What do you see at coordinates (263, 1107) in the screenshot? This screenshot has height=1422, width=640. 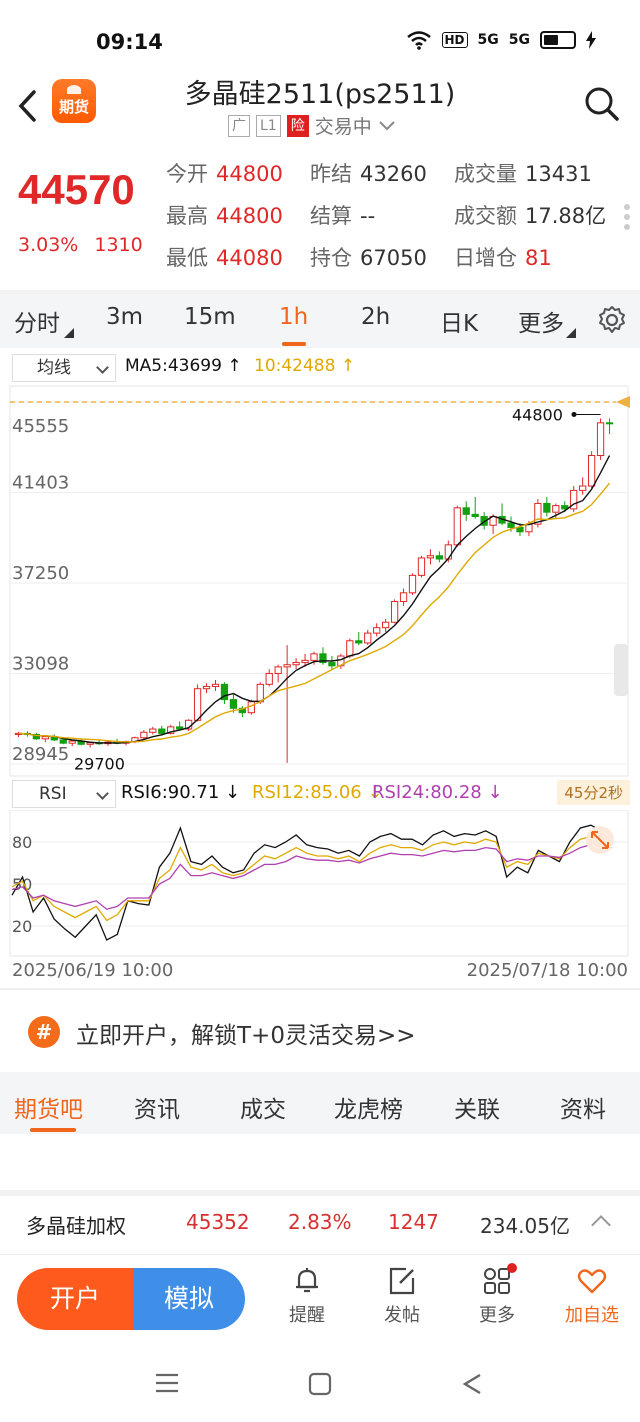 I see `tab-trades: 成交` at bounding box center [263, 1107].